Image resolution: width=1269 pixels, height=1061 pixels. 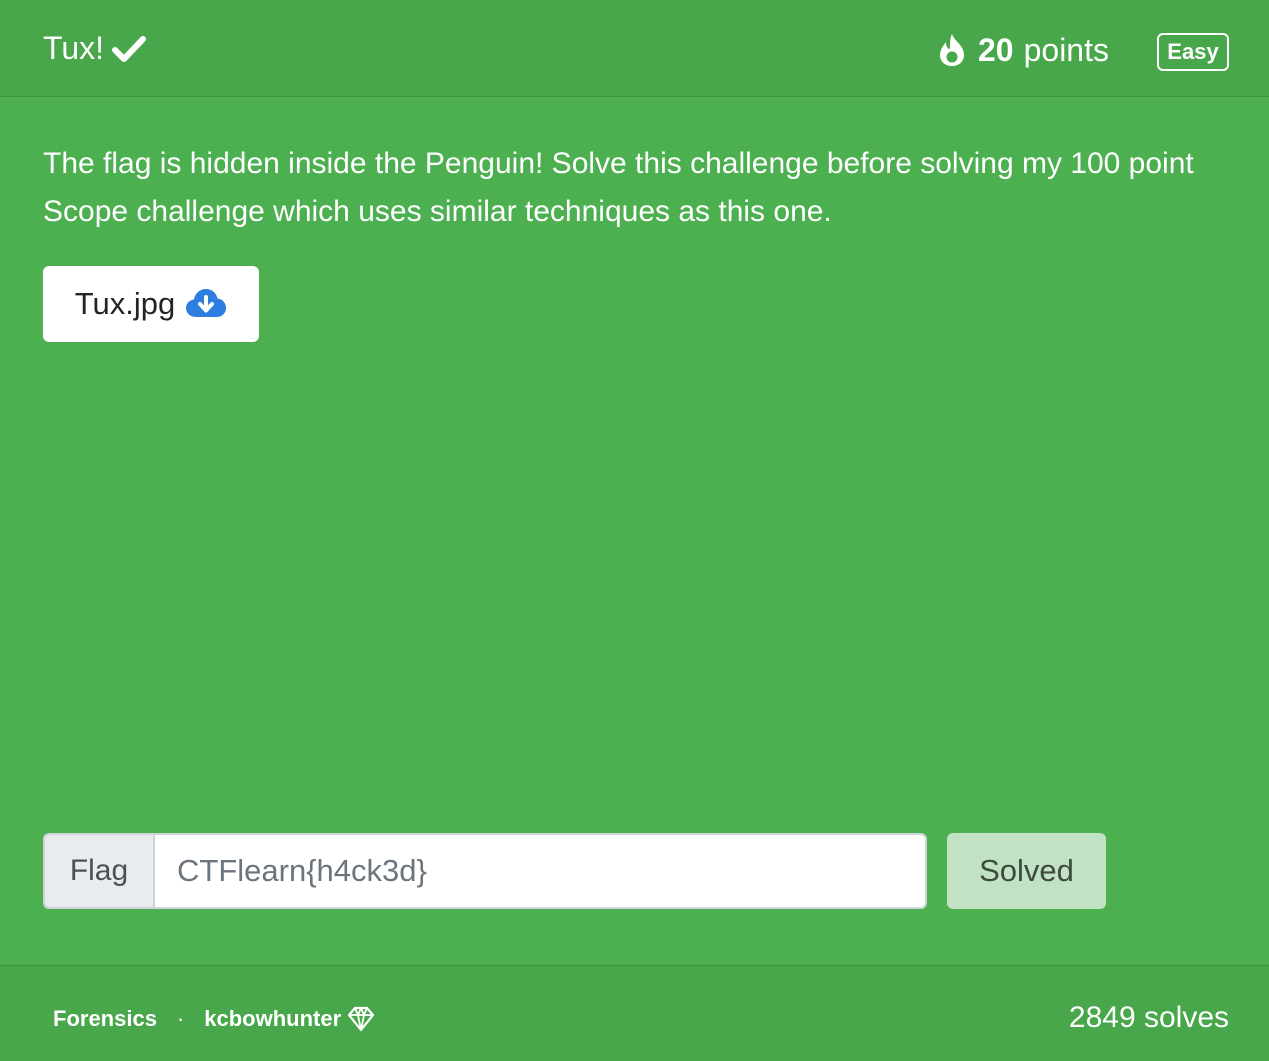 I want to click on points-value: 20, so click(x=996, y=50).